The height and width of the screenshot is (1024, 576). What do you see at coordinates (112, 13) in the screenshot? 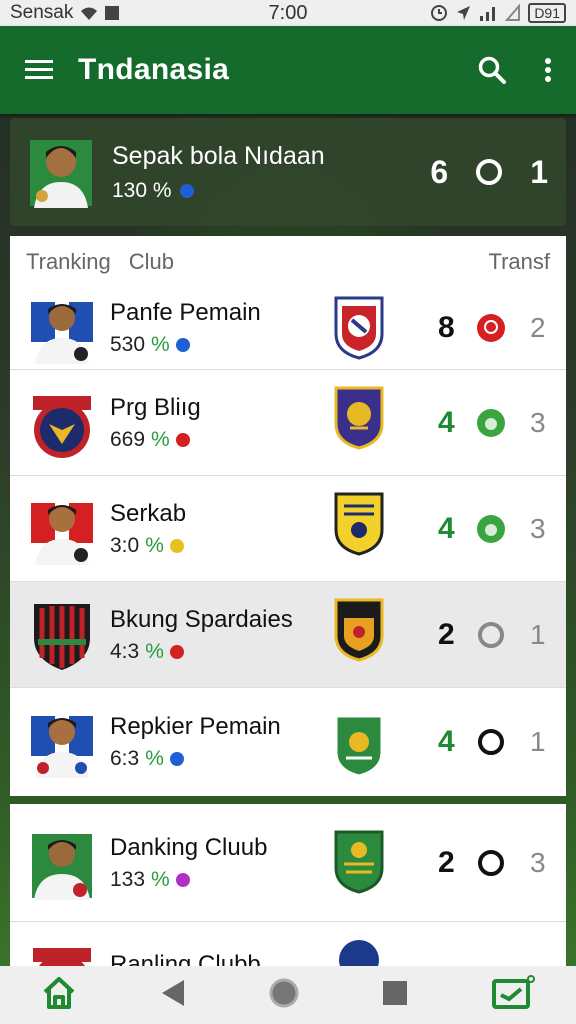
I see `notification-icon` at bounding box center [112, 13].